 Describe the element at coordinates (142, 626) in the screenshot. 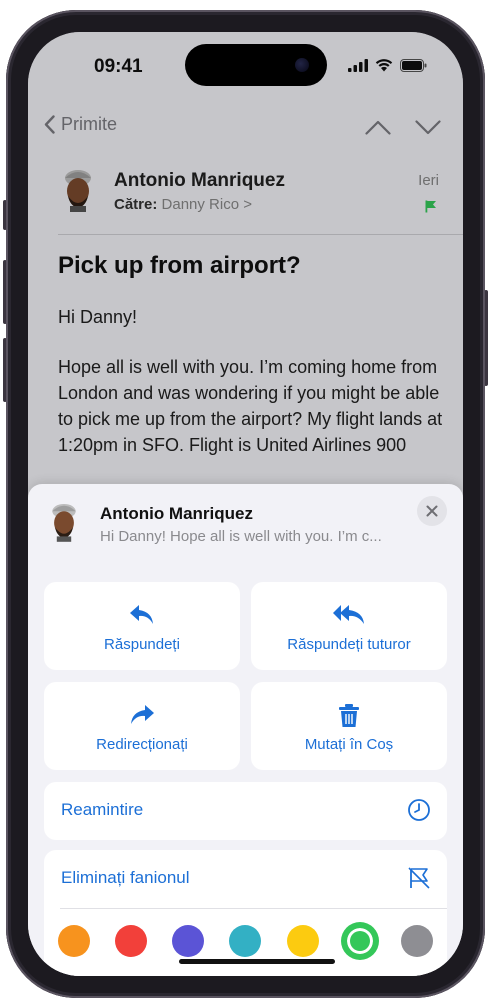

I see `reply-button: Răspundeți` at that location.